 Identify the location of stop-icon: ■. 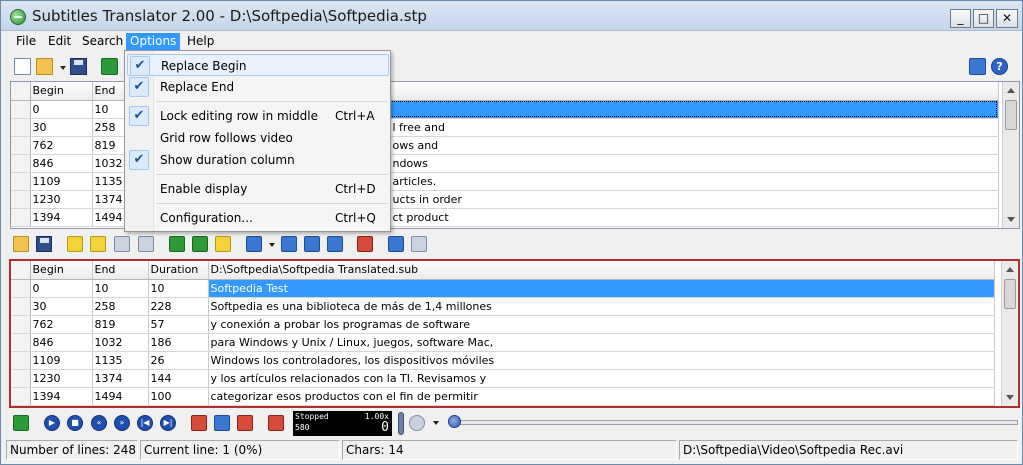
(75, 423).